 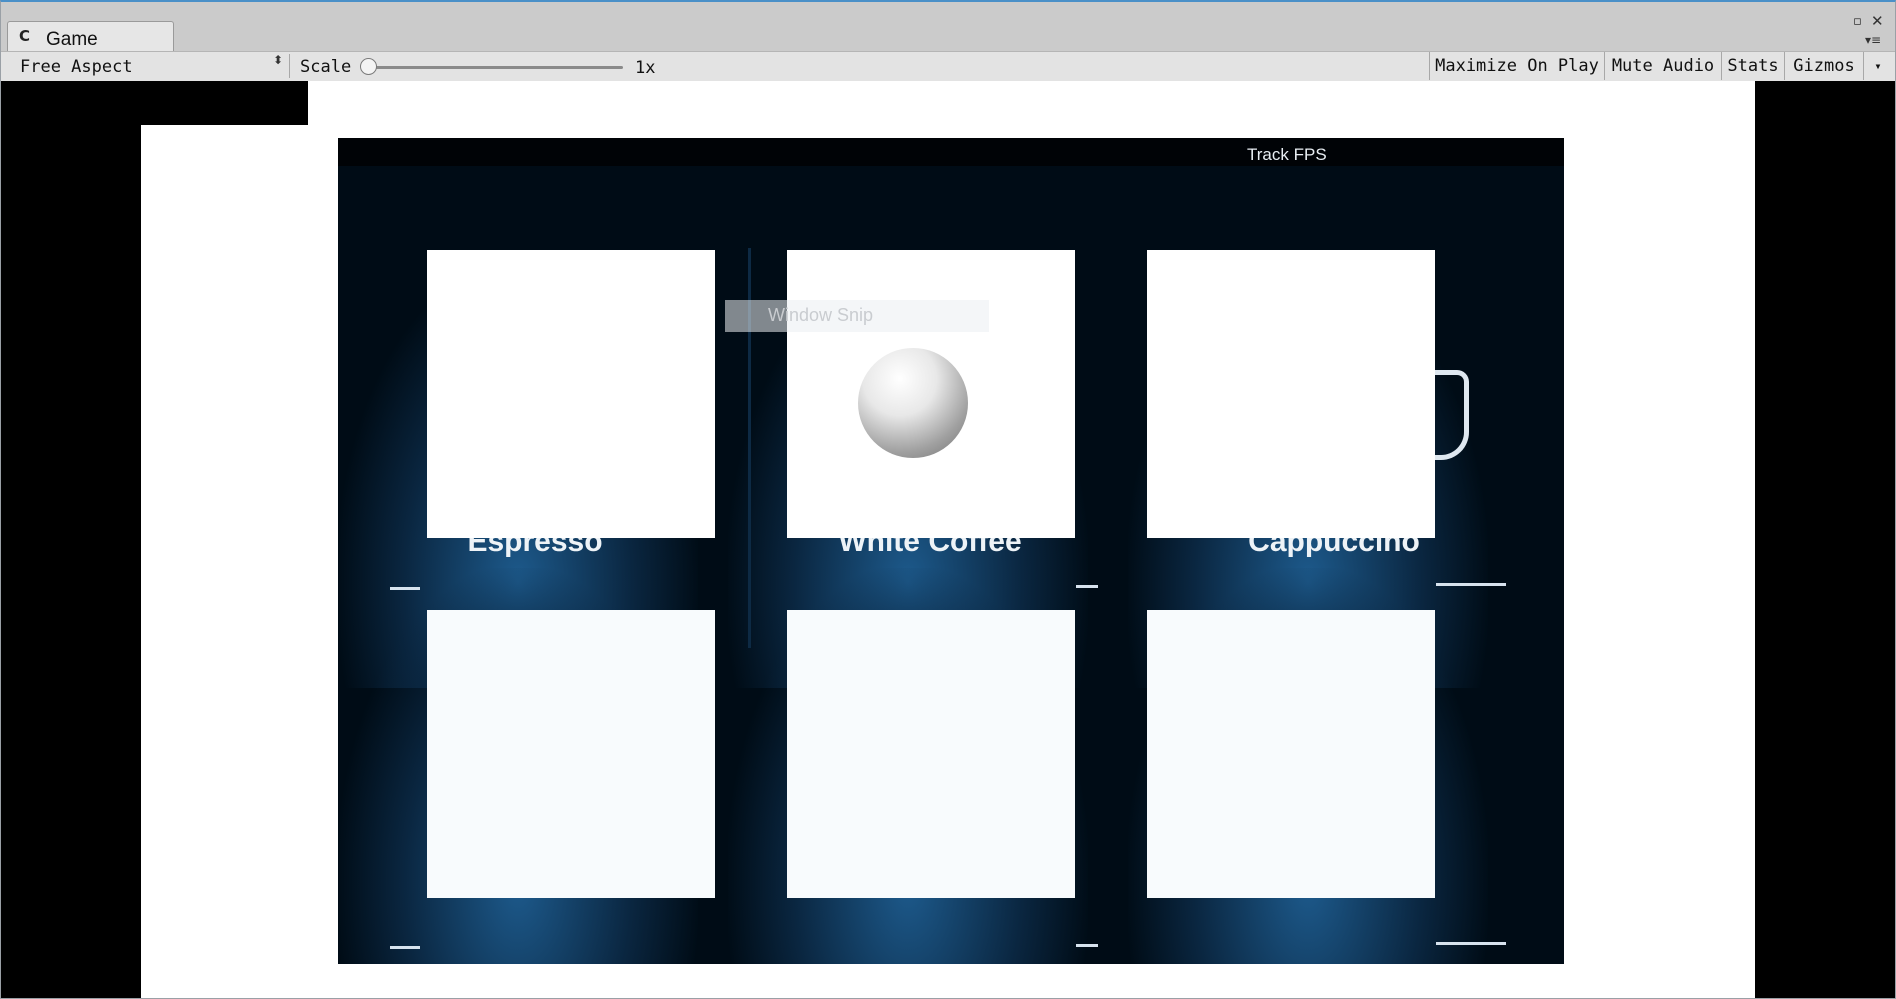 I want to click on loading-sphere, so click(x=913, y=403).